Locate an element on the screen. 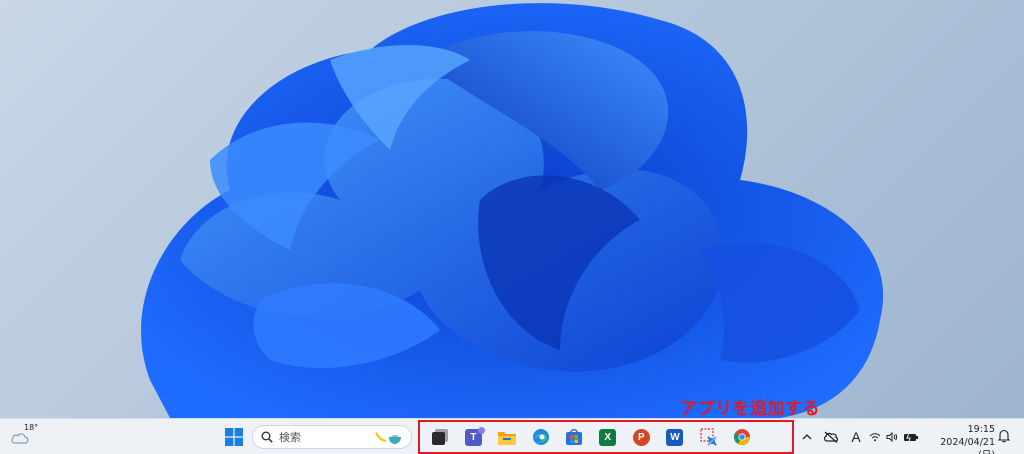 The image size is (1024, 454). teams-icon: T is located at coordinates (474, 436).